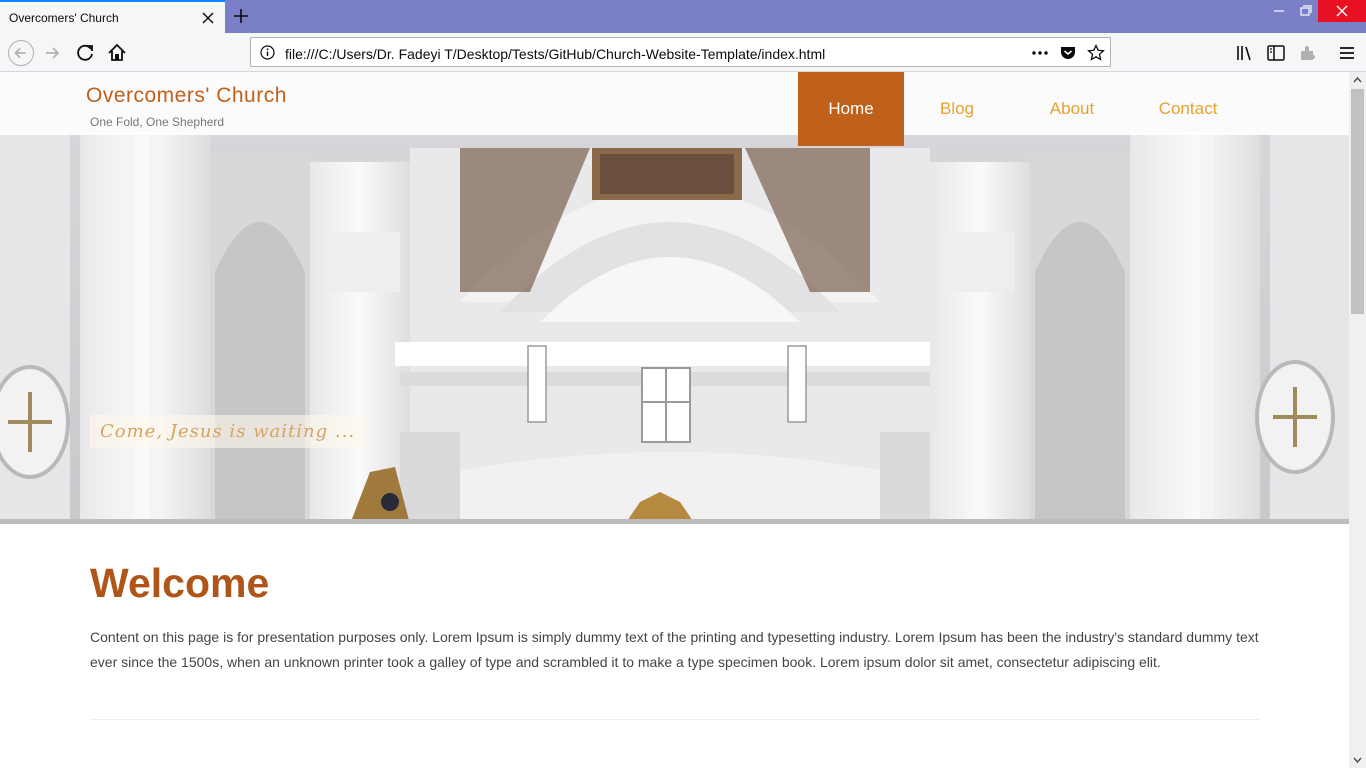  I want to click on section-divider, so click(675, 719).